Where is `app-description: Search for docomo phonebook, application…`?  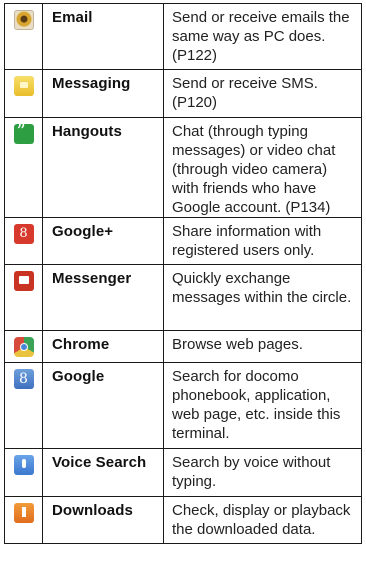 app-description: Search for docomo phonebook, application… is located at coordinates (262, 405).